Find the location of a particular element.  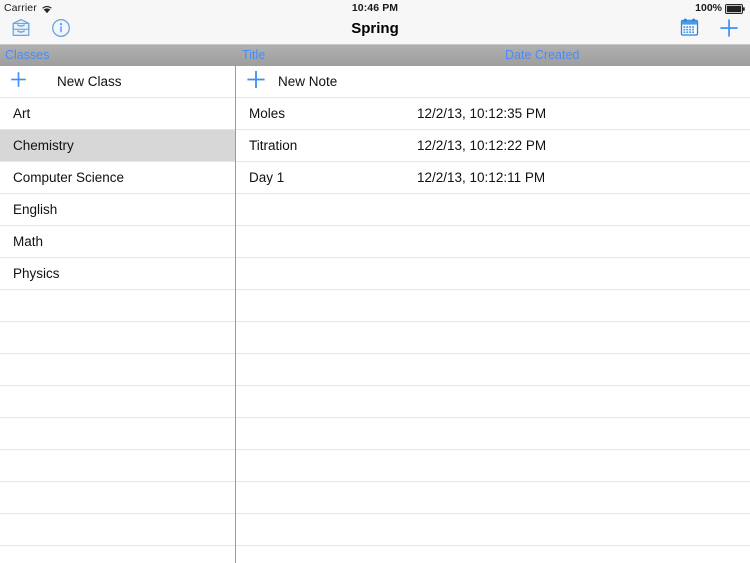

column-header-date-created: Date Created is located at coordinates (542, 55).